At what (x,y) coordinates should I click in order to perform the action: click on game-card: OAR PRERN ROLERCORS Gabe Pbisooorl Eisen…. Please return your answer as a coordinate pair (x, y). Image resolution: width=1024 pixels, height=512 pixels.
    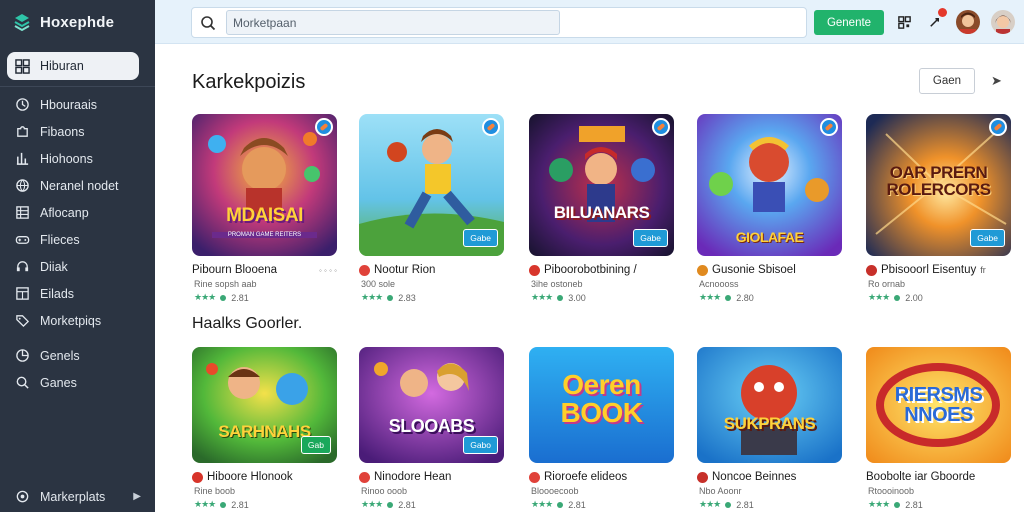
    Looking at the image, I should click on (938, 208).